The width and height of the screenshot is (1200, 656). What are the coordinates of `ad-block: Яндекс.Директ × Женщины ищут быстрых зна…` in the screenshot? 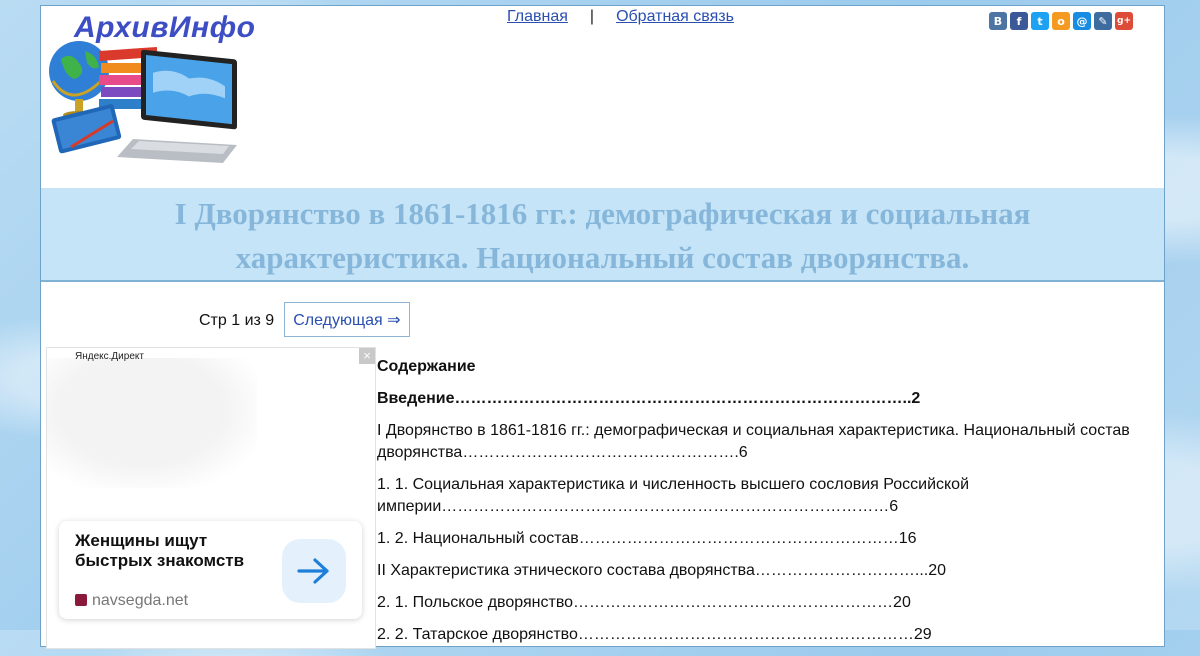 It's located at (211, 498).